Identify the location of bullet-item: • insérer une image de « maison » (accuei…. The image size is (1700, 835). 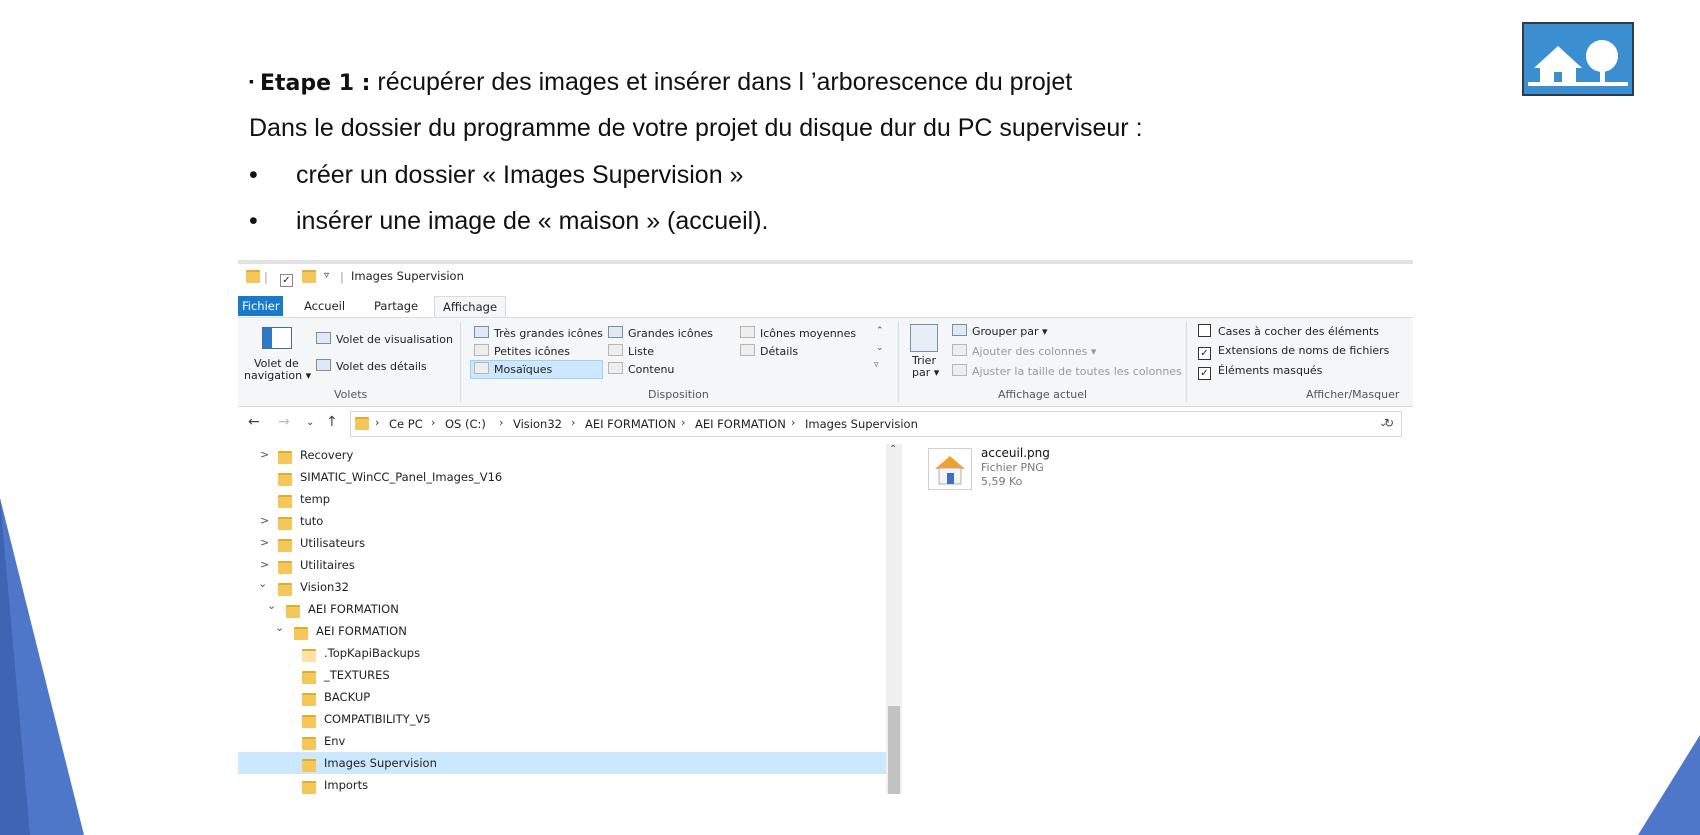
(508, 221).